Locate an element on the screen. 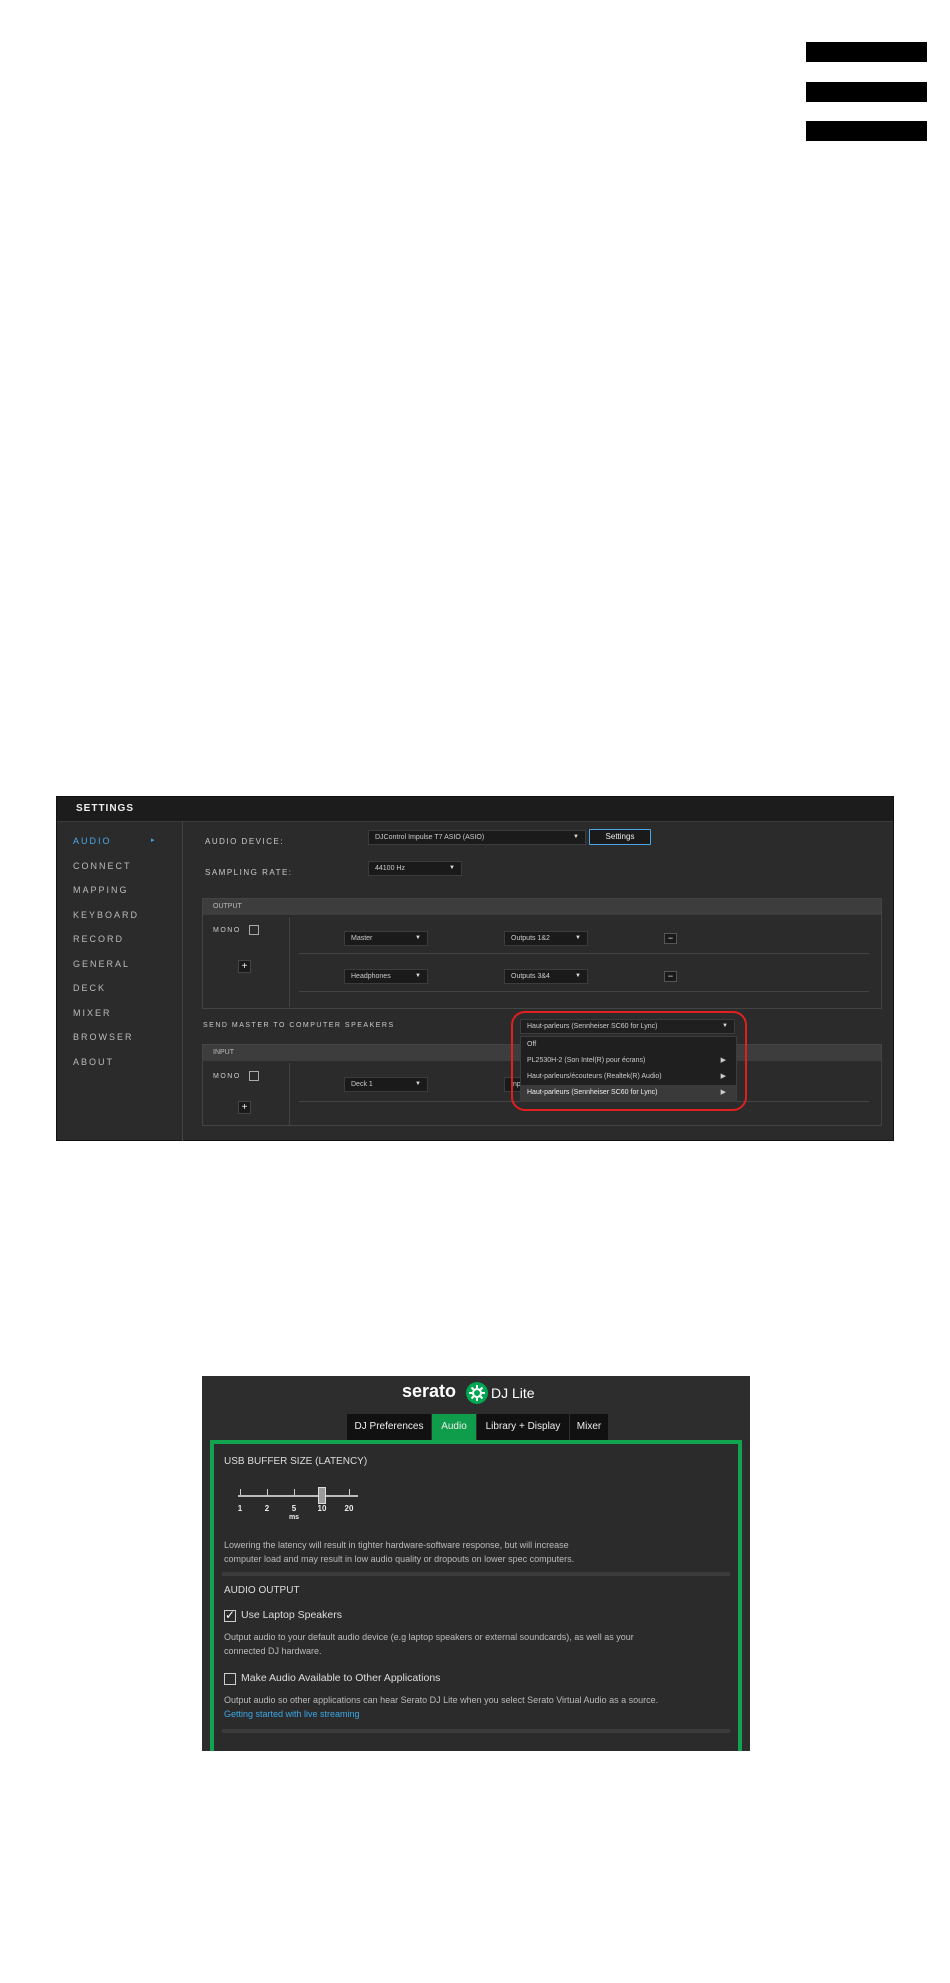 The image size is (950, 1983). input-divider is located at coordinates (289, 1094).